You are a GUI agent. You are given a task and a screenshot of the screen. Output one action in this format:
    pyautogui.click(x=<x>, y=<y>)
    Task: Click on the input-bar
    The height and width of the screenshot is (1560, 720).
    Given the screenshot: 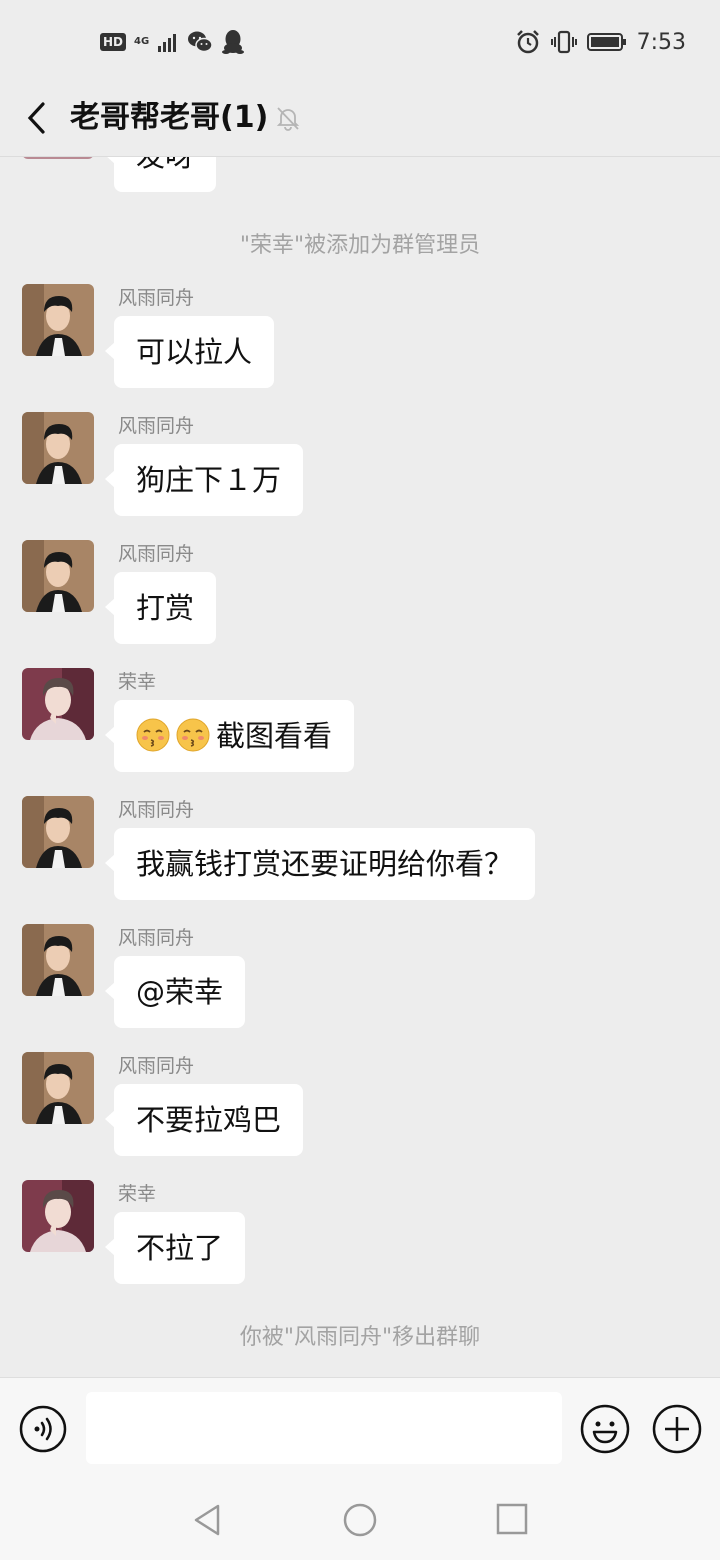 What is the action you would take?
    pyautogui.click(x=360, y=1429)
    